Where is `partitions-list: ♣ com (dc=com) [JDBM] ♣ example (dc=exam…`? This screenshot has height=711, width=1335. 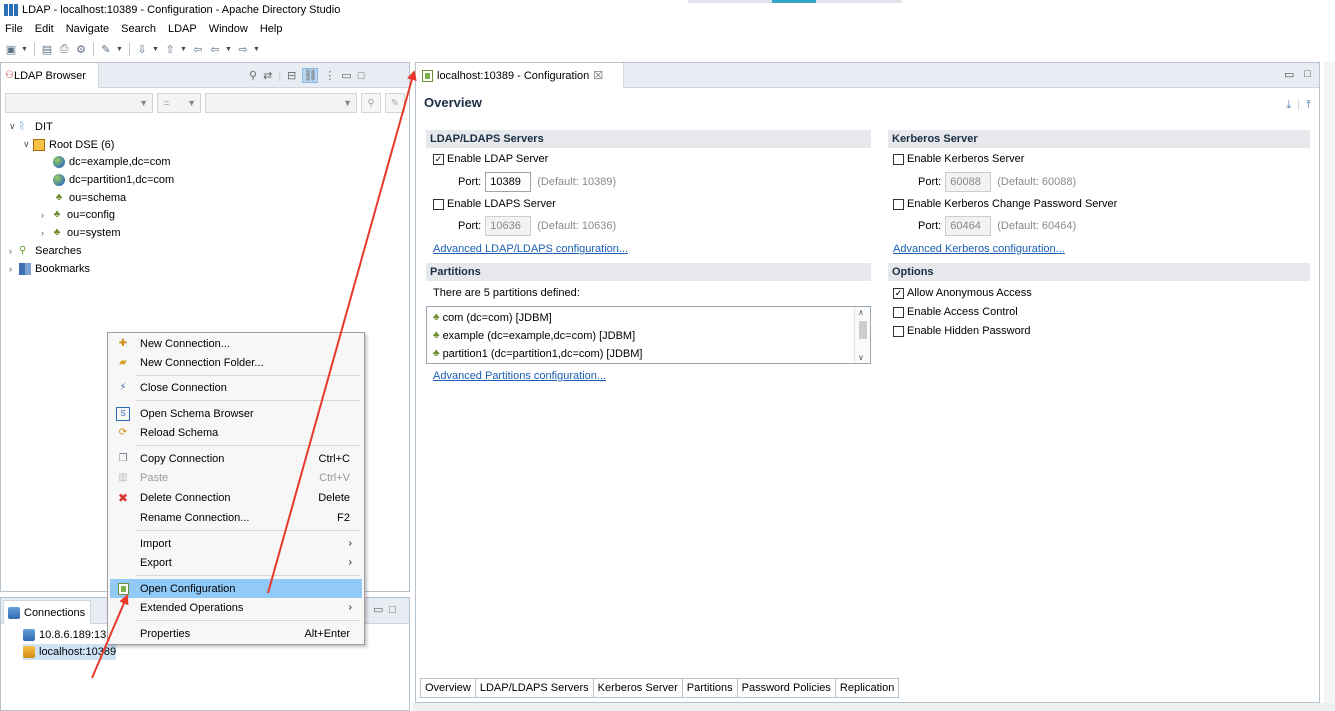 partitions-list: ♣ com (dc=com) [JDBM] ♣ example (dc=exam… is located at coordinates (648, 335).